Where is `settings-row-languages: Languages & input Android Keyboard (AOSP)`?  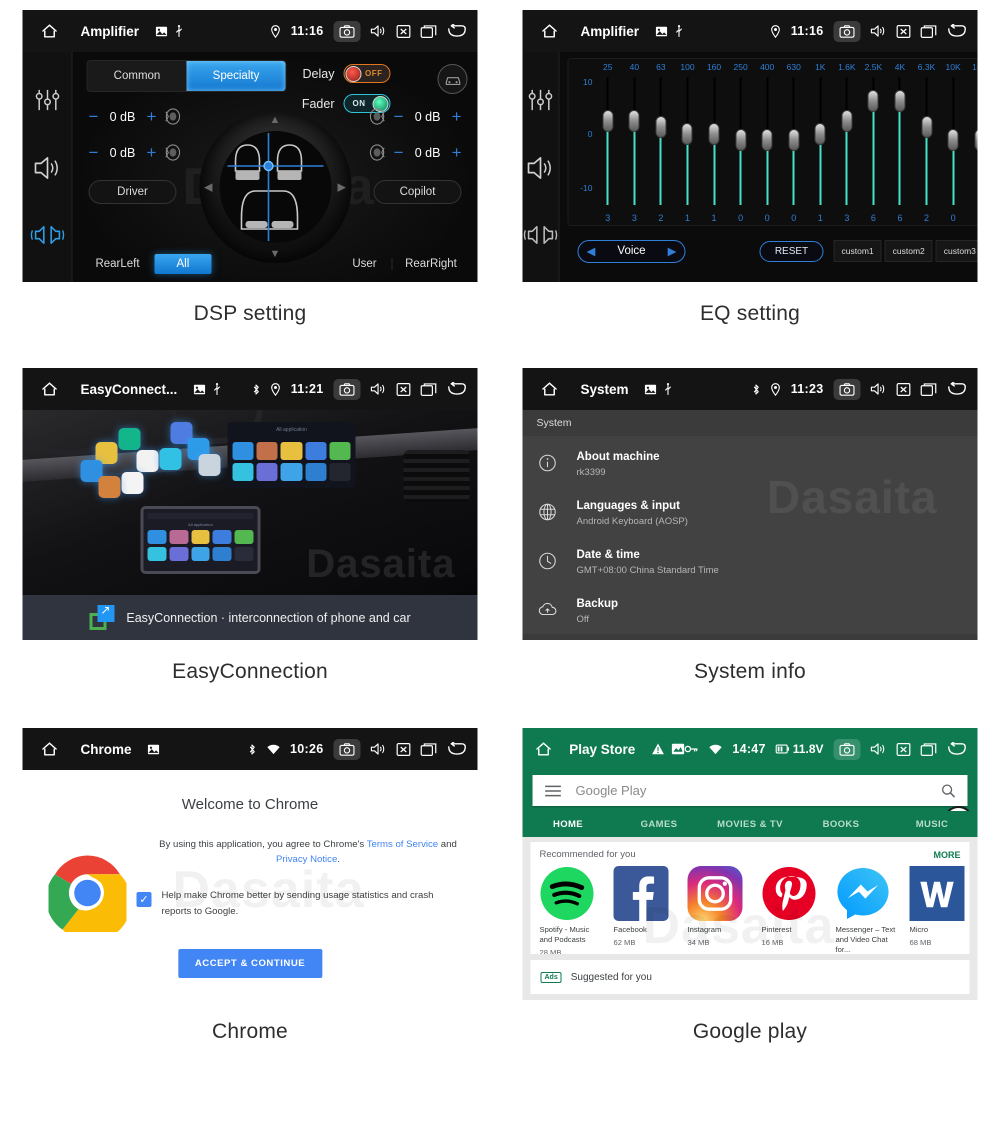 settings-row-languages: Languages & input Android Keyboard (AOSP) is located at coordinates (750, 511).